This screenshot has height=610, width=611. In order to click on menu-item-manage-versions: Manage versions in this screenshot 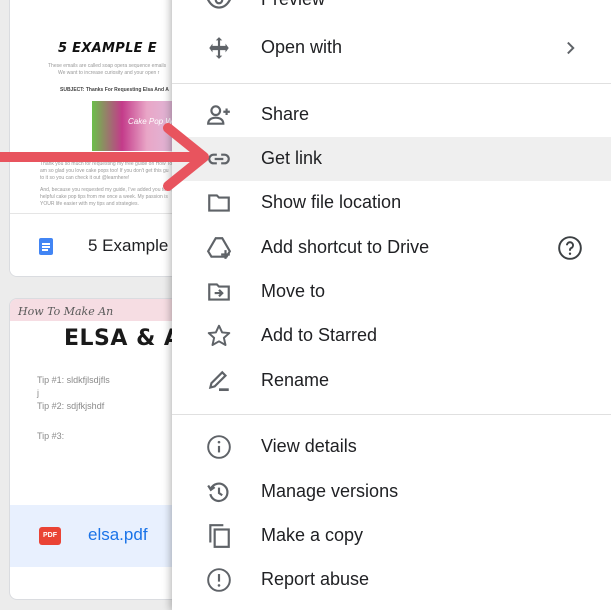, I will do `click(391, 492)`.